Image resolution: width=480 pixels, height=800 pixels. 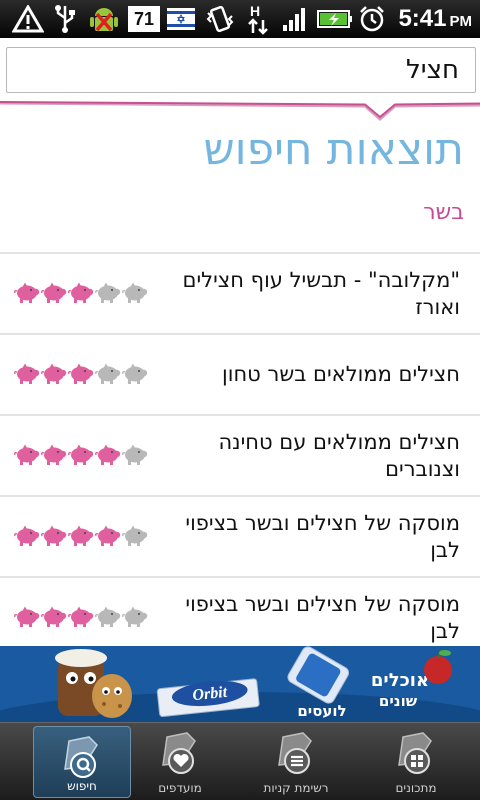 I want to click on tab-search-label: חיפוש, so click(x=82, y=786).